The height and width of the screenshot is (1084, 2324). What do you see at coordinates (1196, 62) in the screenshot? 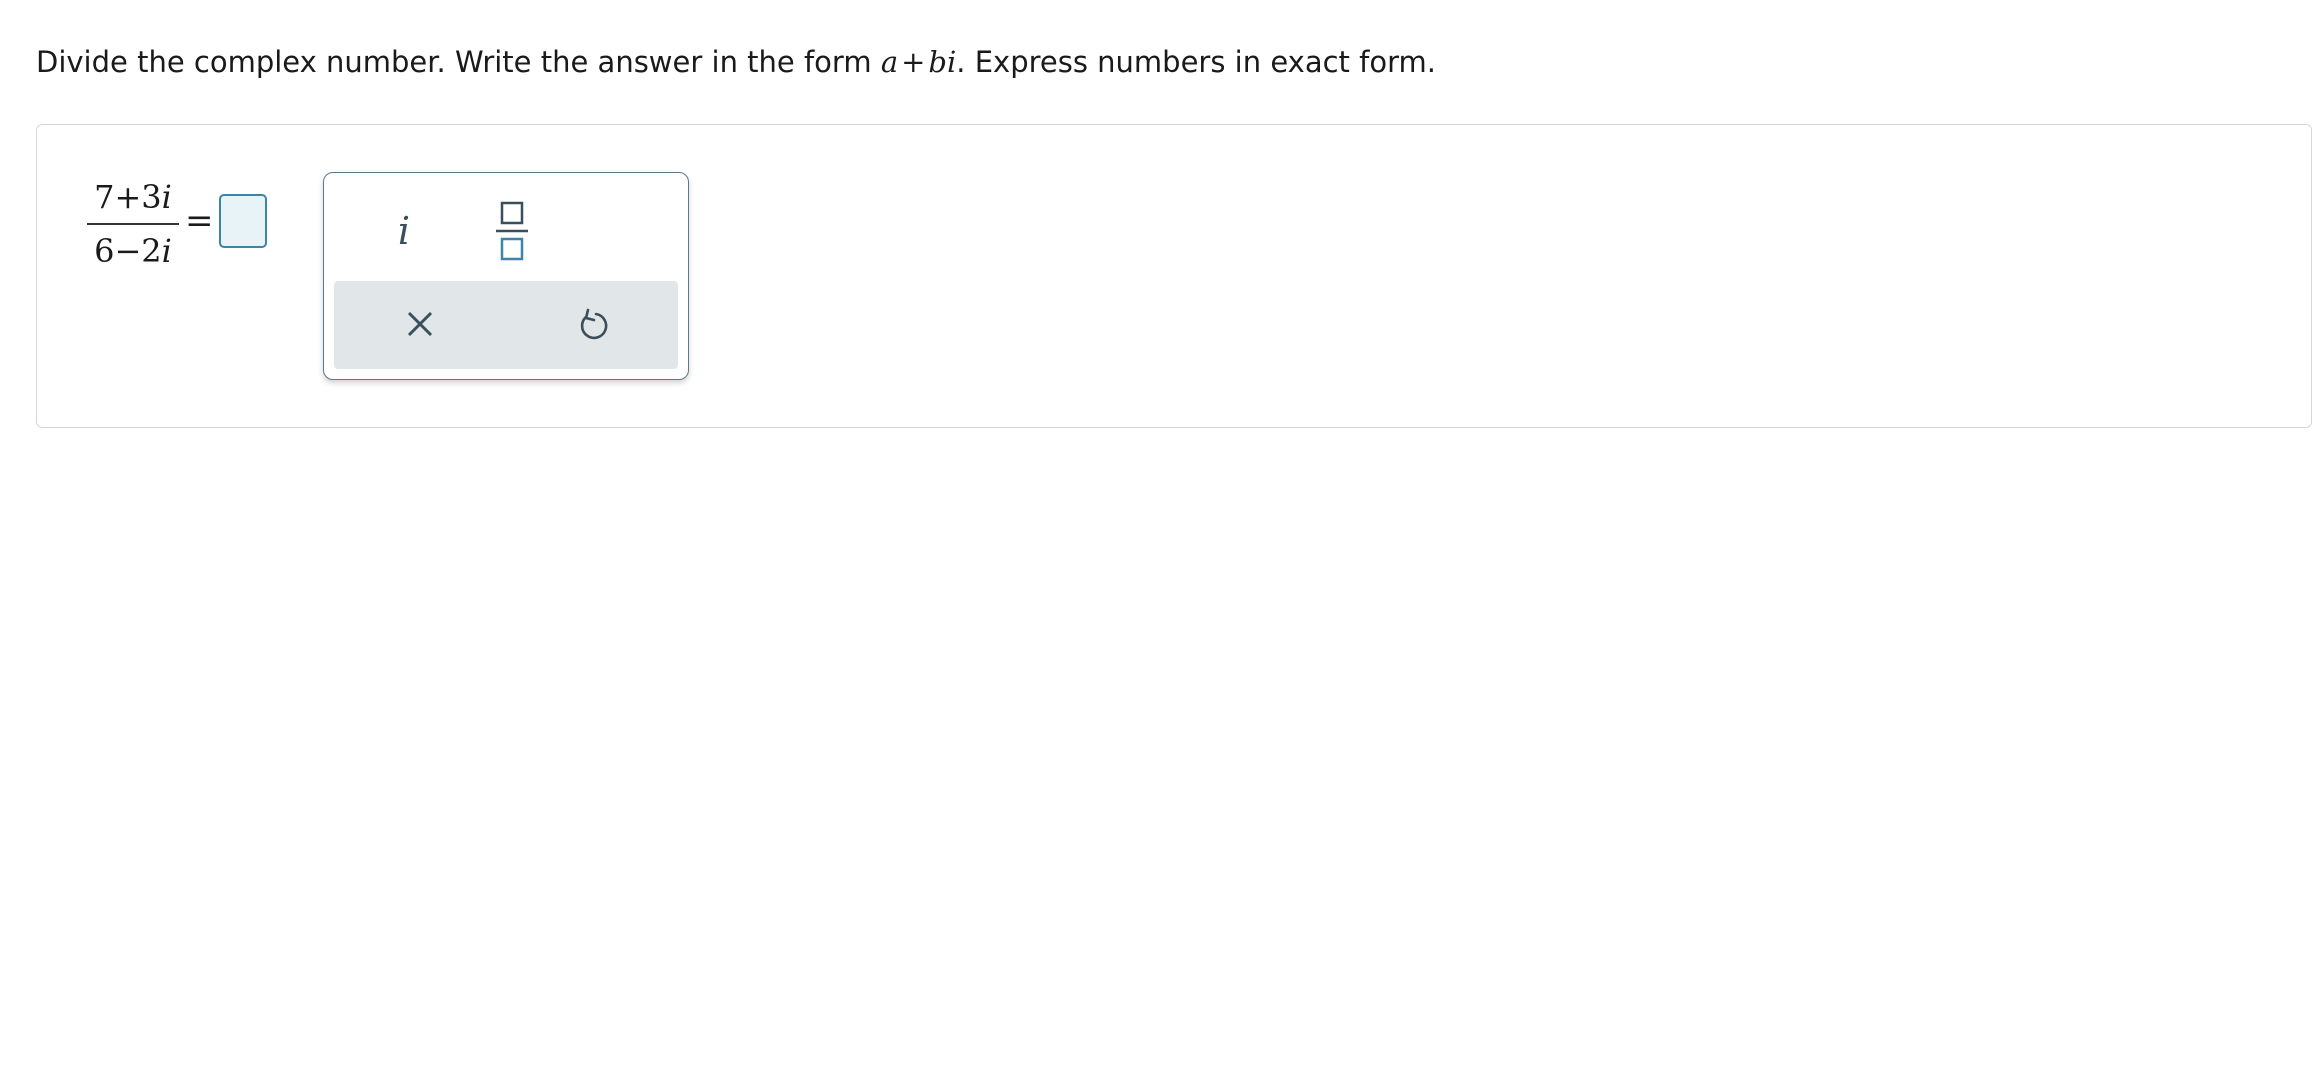
I see `prompt-suffix: . Express numbers in exact form.` at bounding box center [1196, 62].